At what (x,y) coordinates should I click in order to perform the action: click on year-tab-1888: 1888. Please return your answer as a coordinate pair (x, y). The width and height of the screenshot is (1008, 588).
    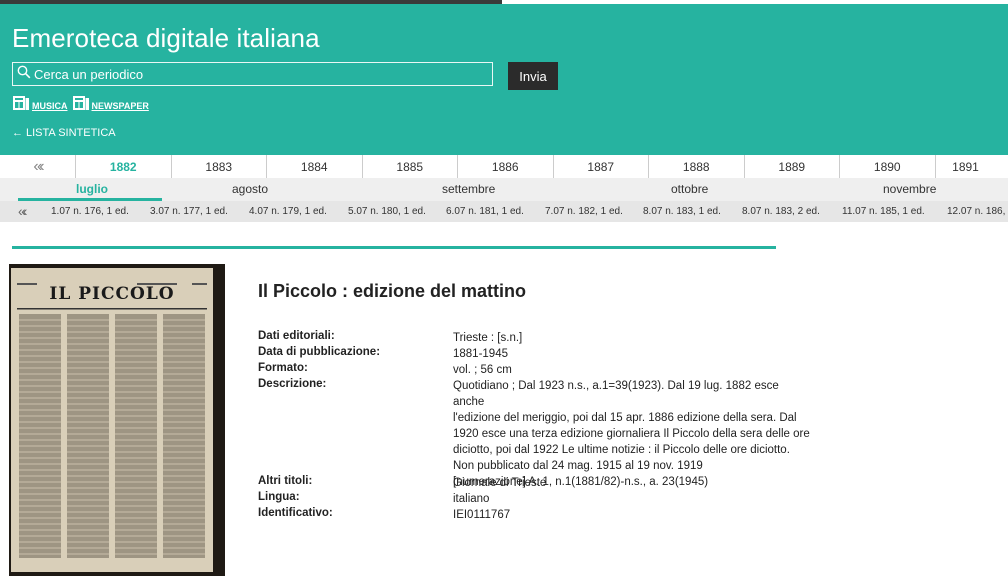
    Looking at the image, I should click on (697, 166).